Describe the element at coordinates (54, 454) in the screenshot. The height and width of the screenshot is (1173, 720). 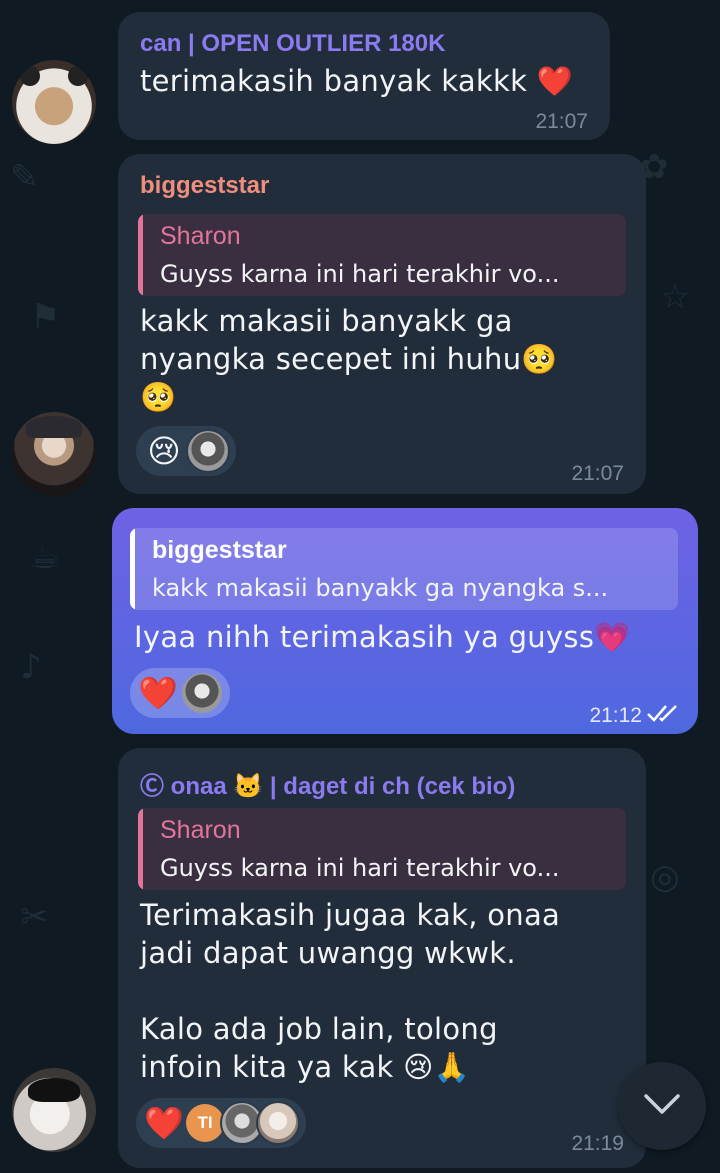
I see `avatar-biggeststar` at that location.